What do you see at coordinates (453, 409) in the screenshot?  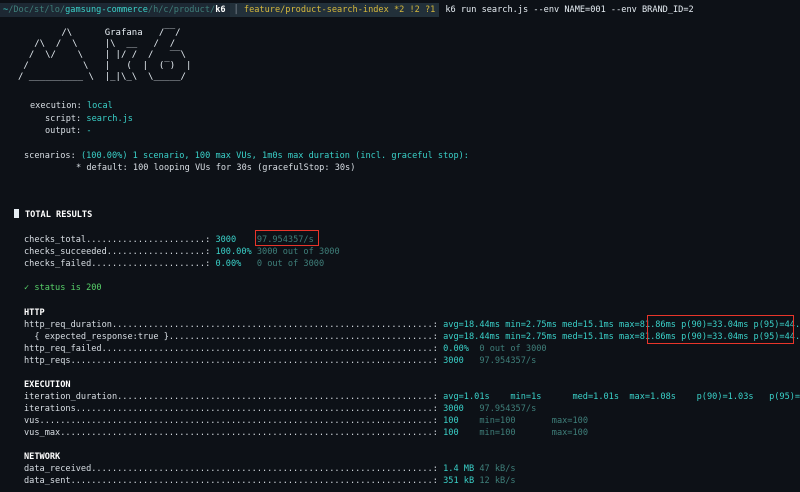 I see `iterations-value: 3000` at bounding box center [453, 409].